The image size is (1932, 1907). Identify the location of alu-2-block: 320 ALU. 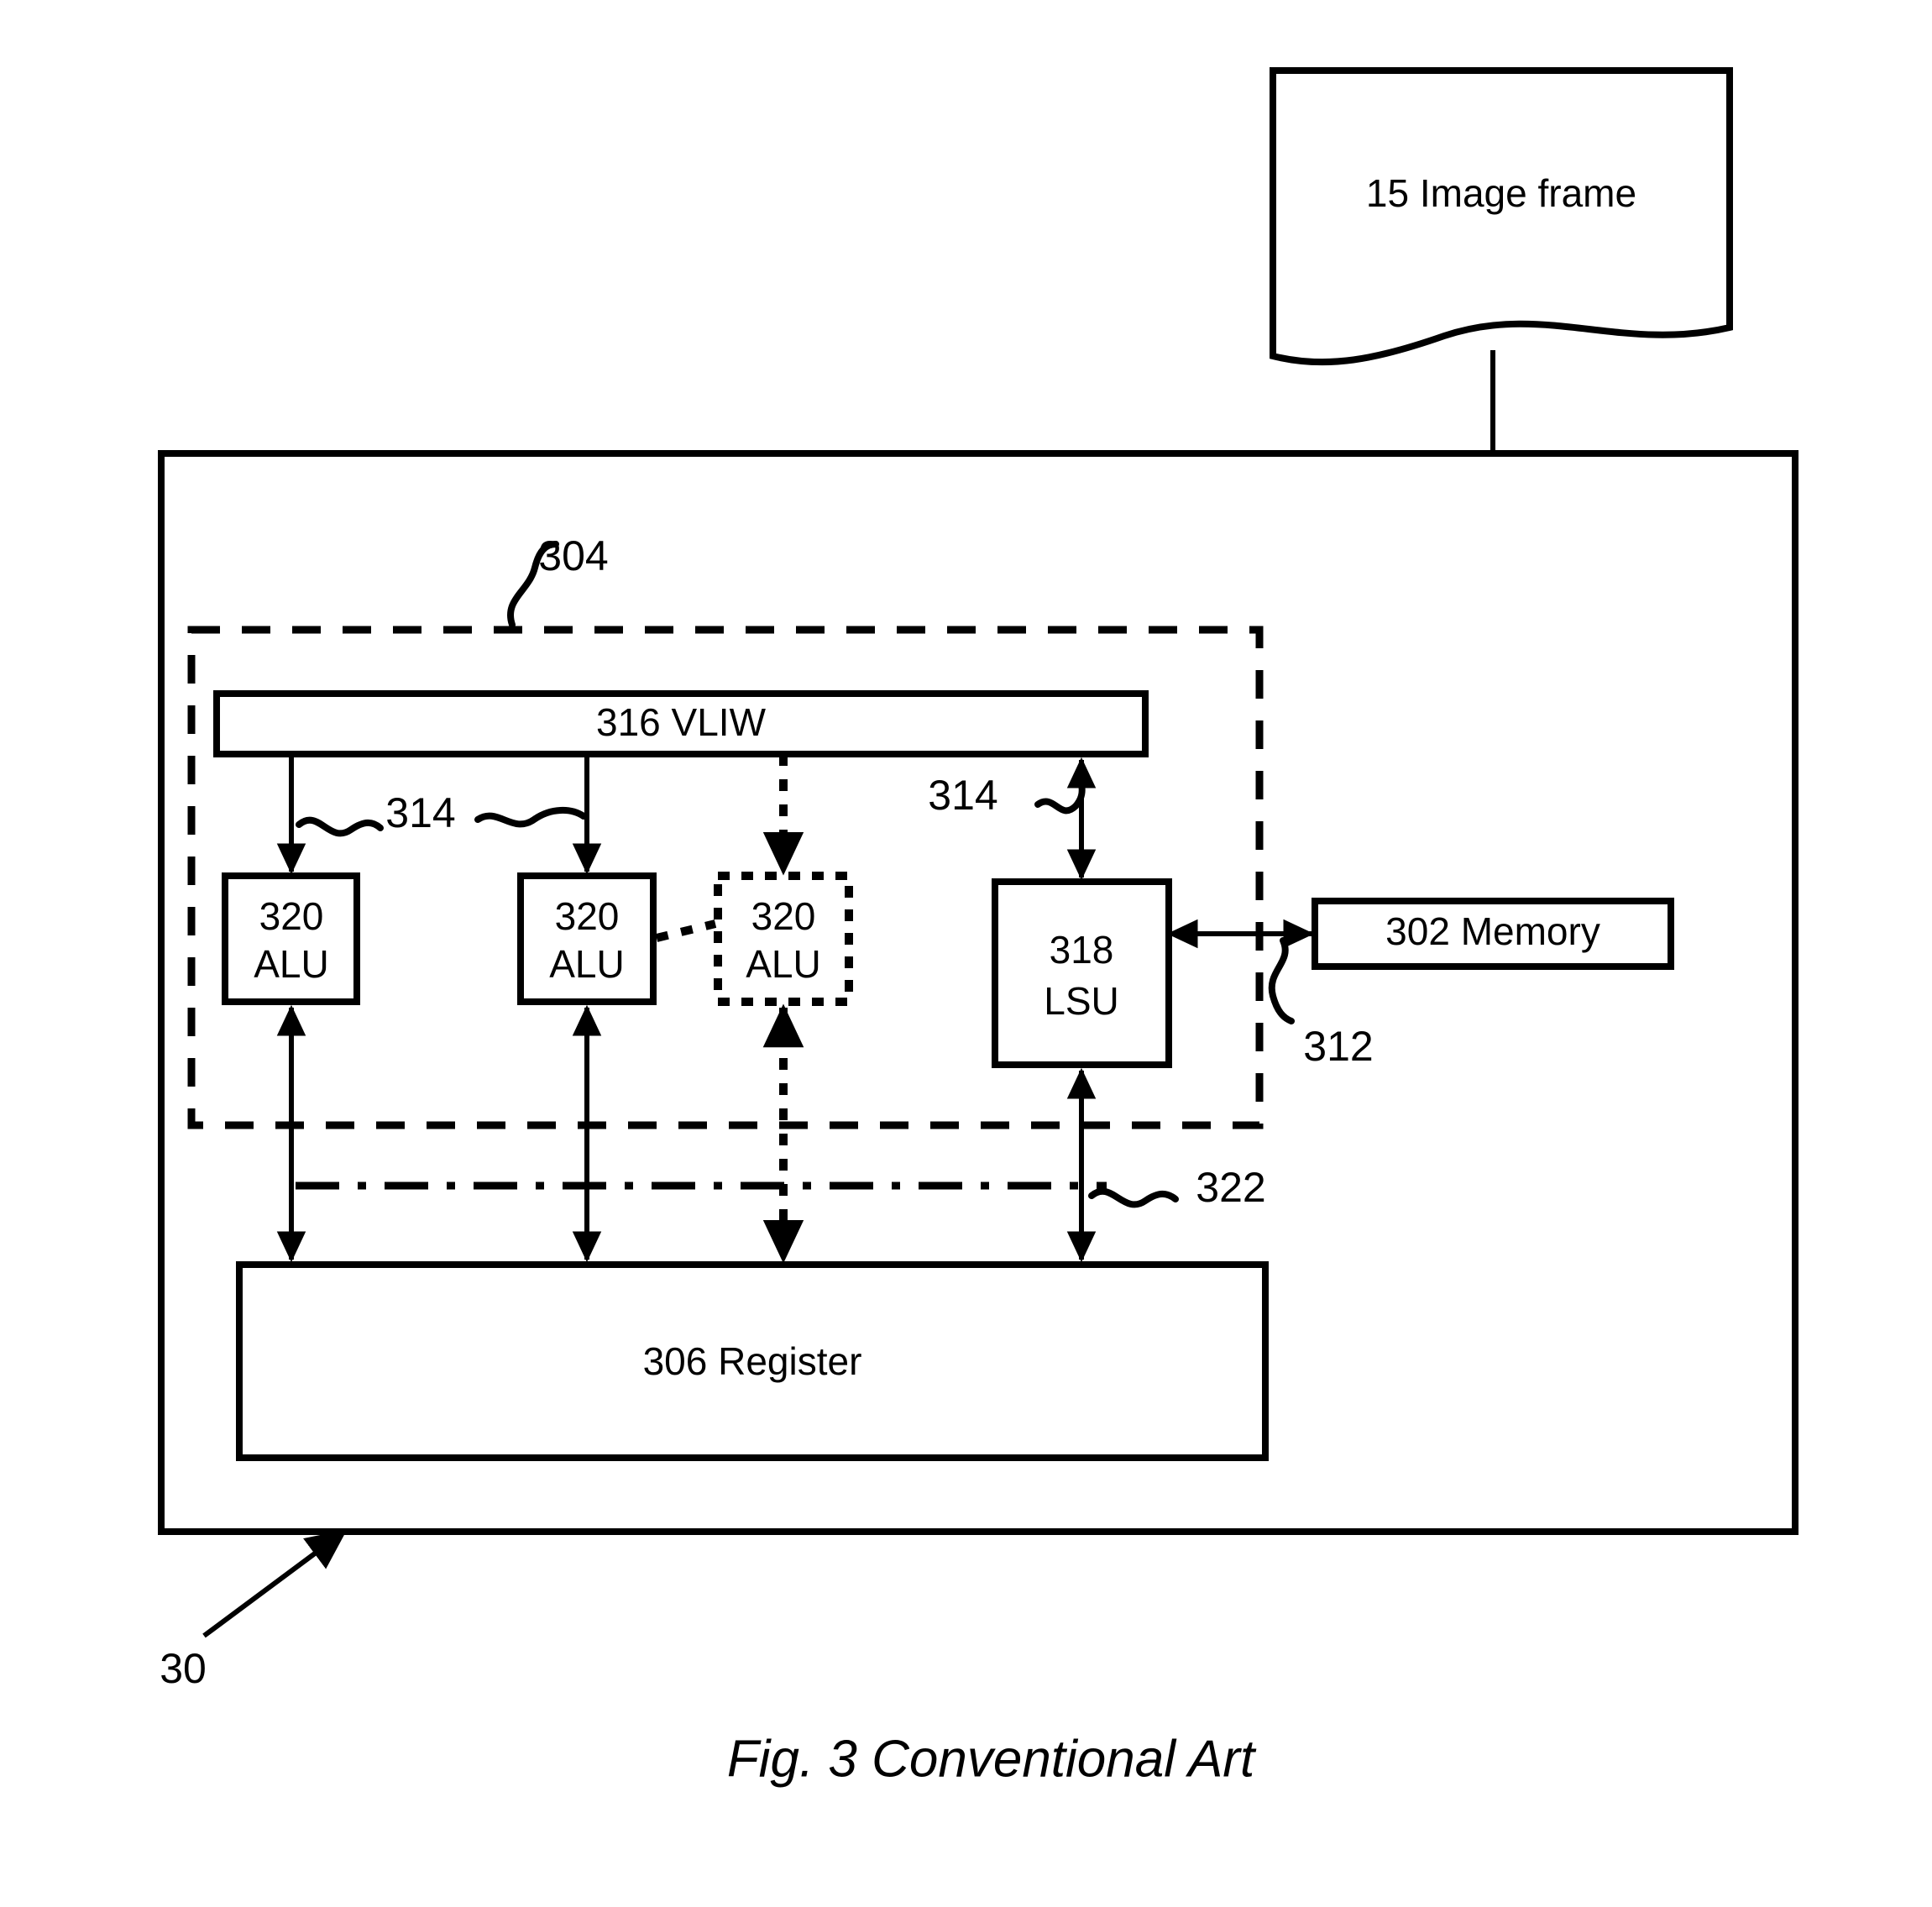
(587, 938).